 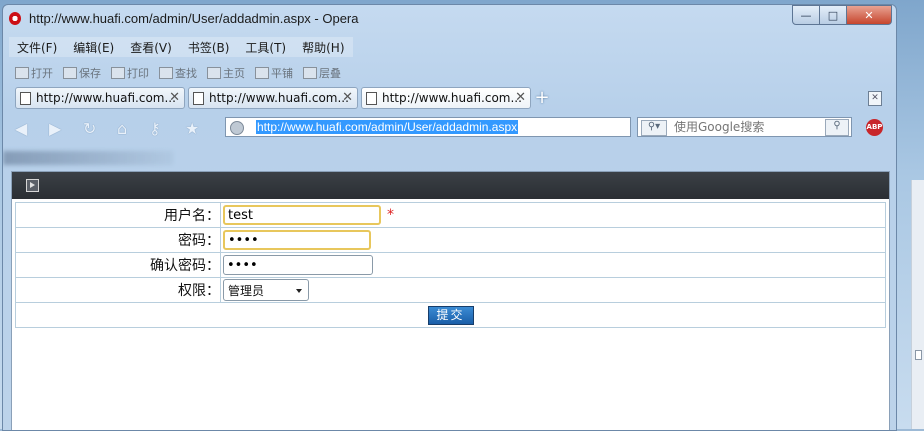 What do you see at coordinates (88, 158) in the screenshot?
I see `blurred-background-text` at bounding box center [88, 158].